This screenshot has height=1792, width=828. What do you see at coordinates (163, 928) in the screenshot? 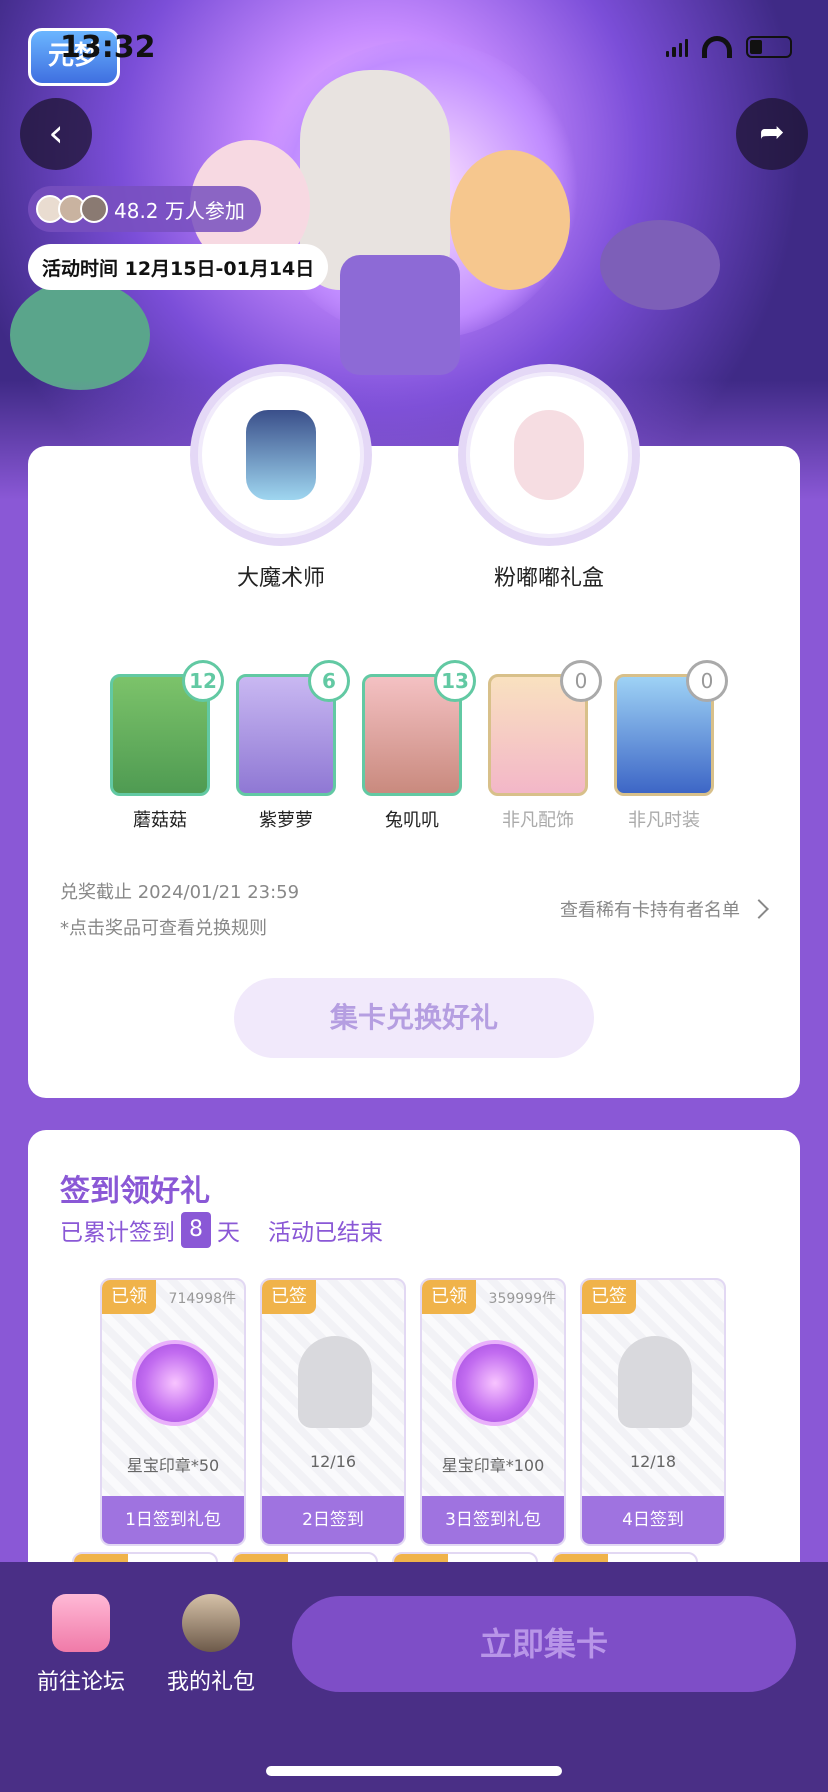
I see `exchange-note: *点击奖品可查看兑换规则` at bounding box center [163, 928].